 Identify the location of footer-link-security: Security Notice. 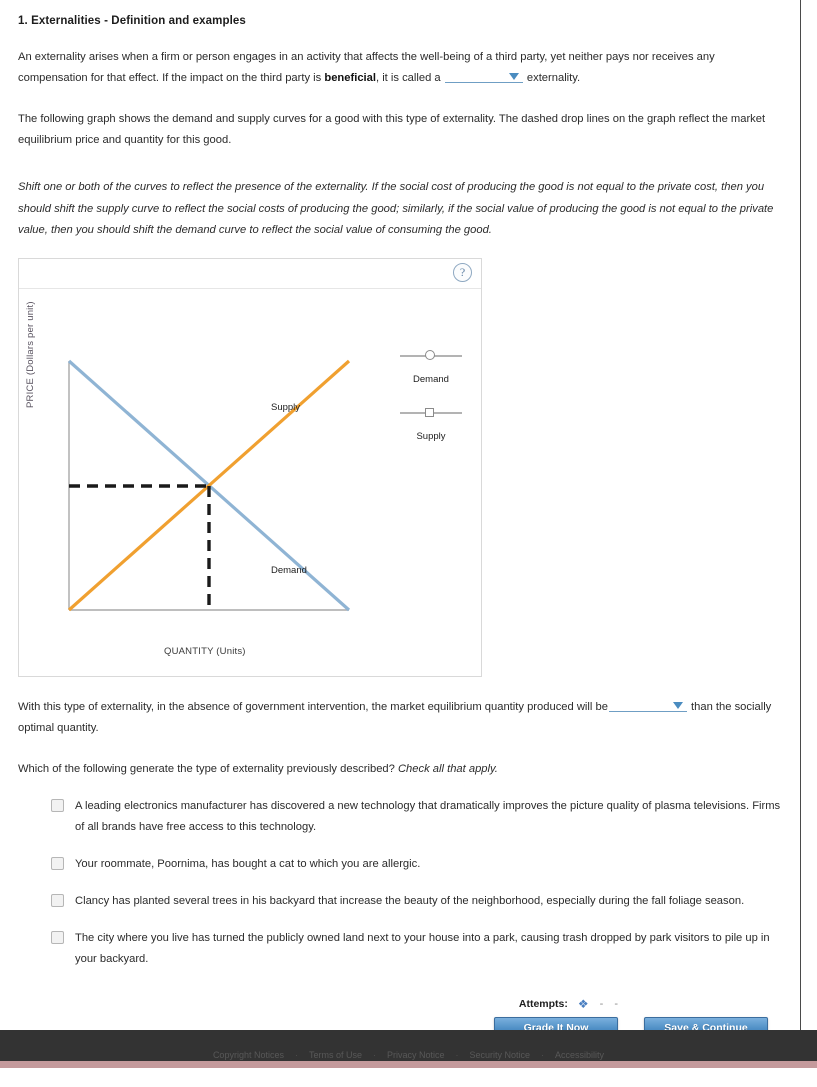
(500, 1055).